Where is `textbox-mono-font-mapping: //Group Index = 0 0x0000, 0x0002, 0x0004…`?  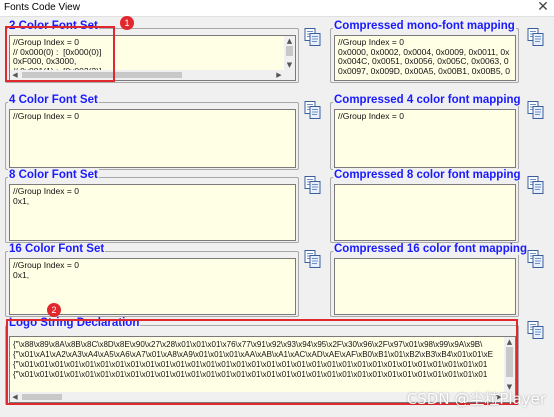 textbox-mono-font-mapping: //Group Index = 0 0x0000, 0x0002, 0x0004… is located at coordinates (425, 58).